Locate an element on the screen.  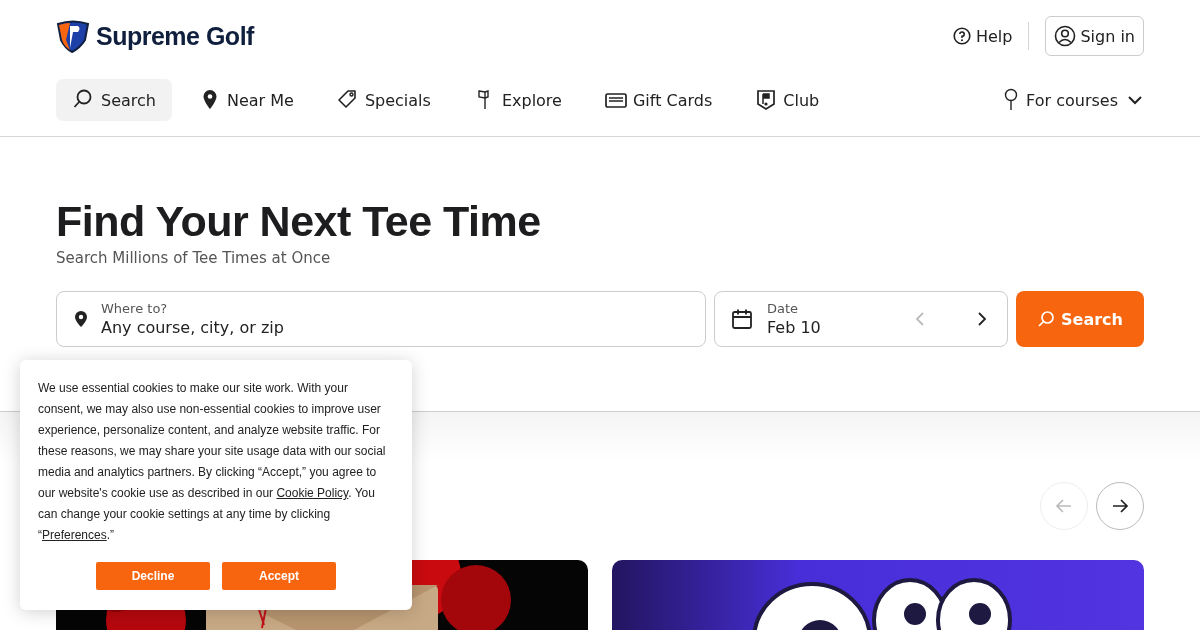
cookie-notice-text: We use essential cookies to make our site work. With your consent, we may also use non-essential cookies to improve user experience, personalize content, and analyze website traffic. For these reasons, we may share your site usage data with our social media and analytics partners. By clicking “Accept,” you agree to our website's cookie use as described in our Cookie Policy. You can change your cookie settings at any time by clicking “Preferences.” is located at coordinates (212, 462).